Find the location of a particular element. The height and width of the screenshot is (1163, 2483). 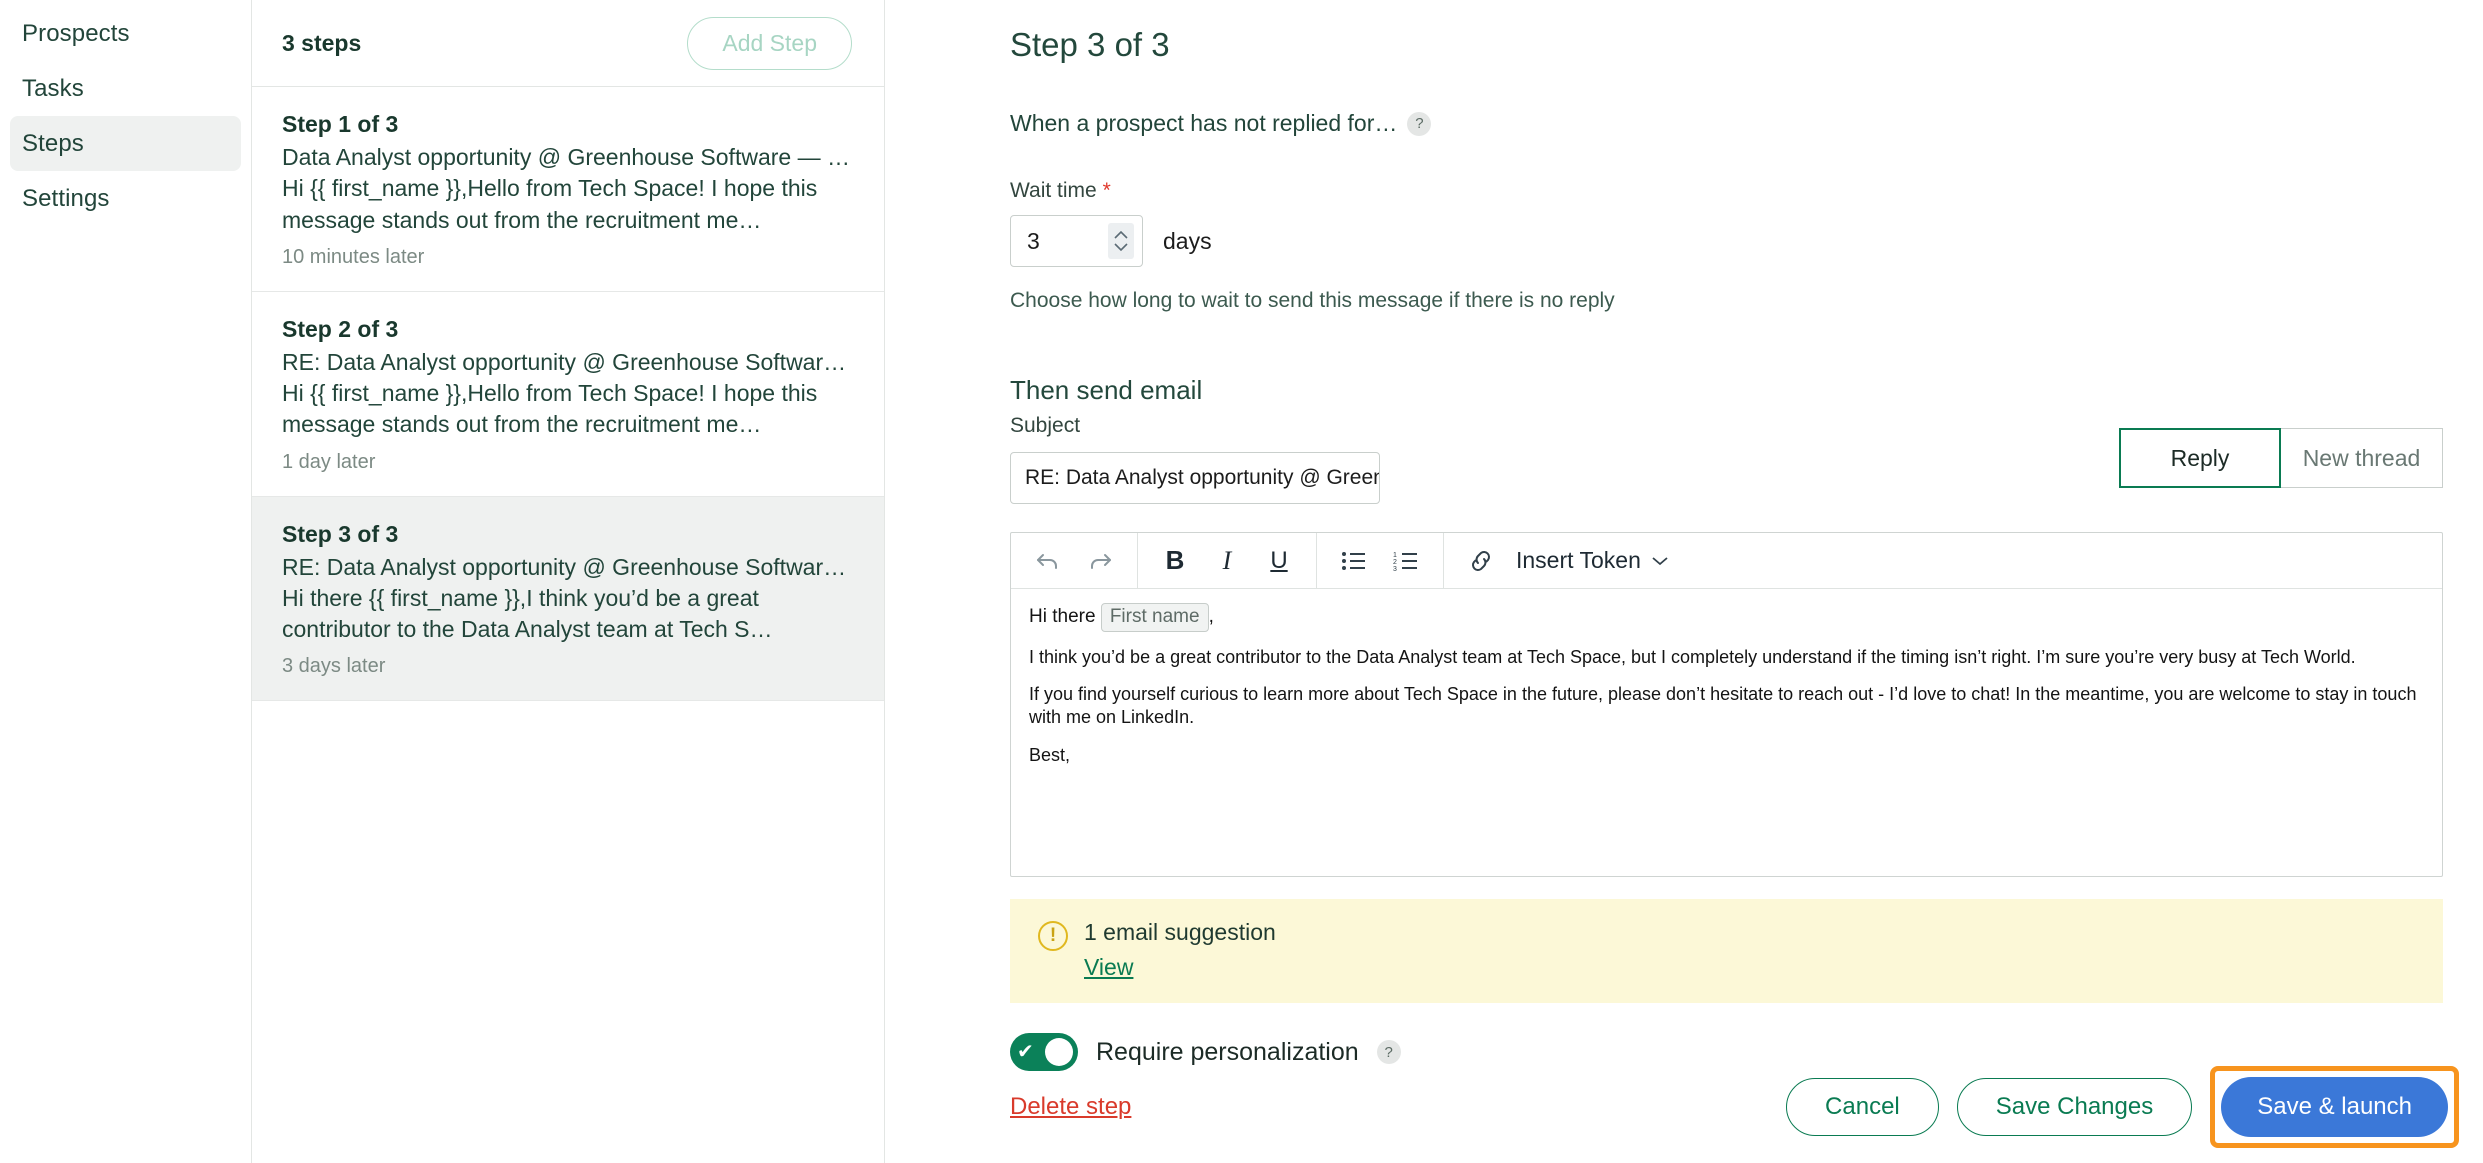

numbered-list-icon: 1 2 3 is located at coordinates (1406, 561).